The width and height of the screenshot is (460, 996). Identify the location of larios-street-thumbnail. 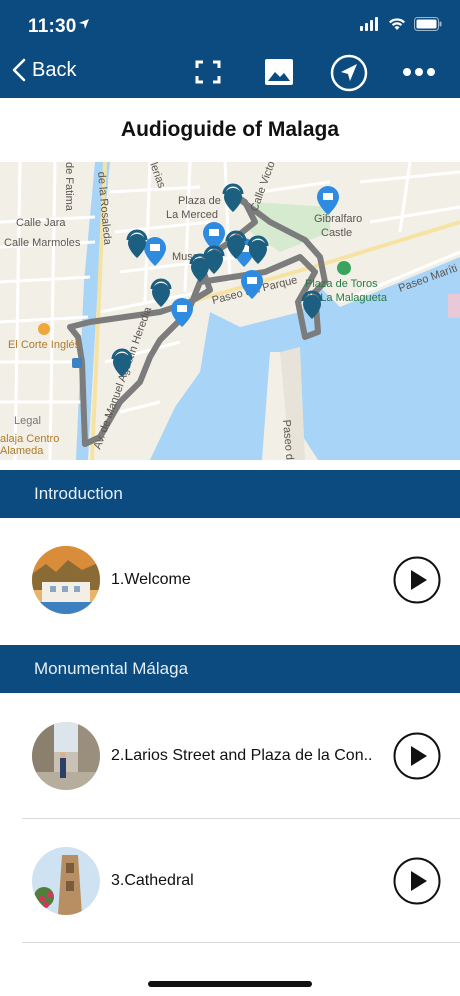
(66, 756).